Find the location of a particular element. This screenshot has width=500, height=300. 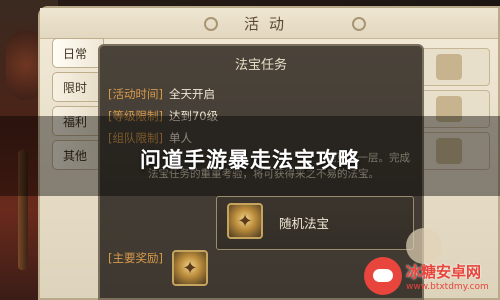

main-reward-gourd-icon: ✦ is located at coordinates (190, 268).